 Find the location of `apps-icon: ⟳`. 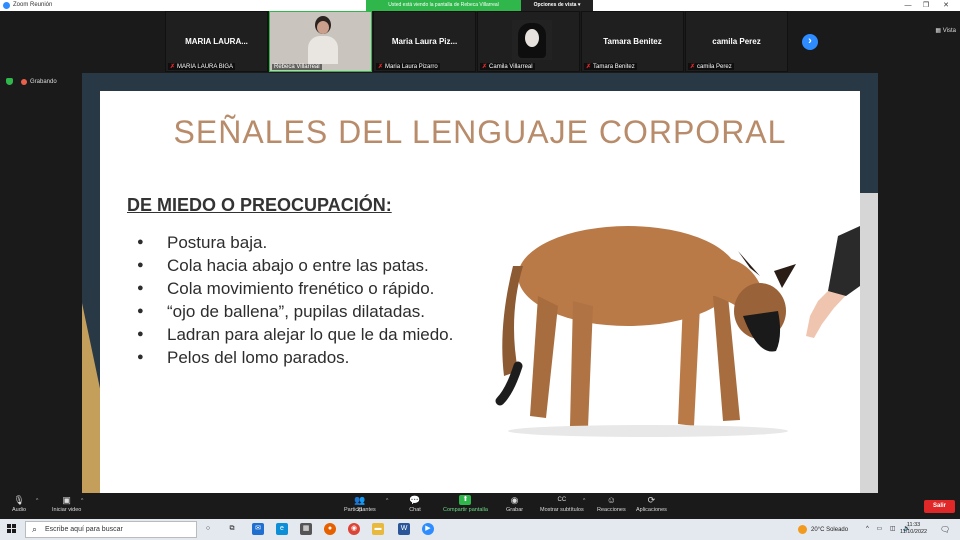

apps-icon: ⟳ is located at coordinates (651, 500).